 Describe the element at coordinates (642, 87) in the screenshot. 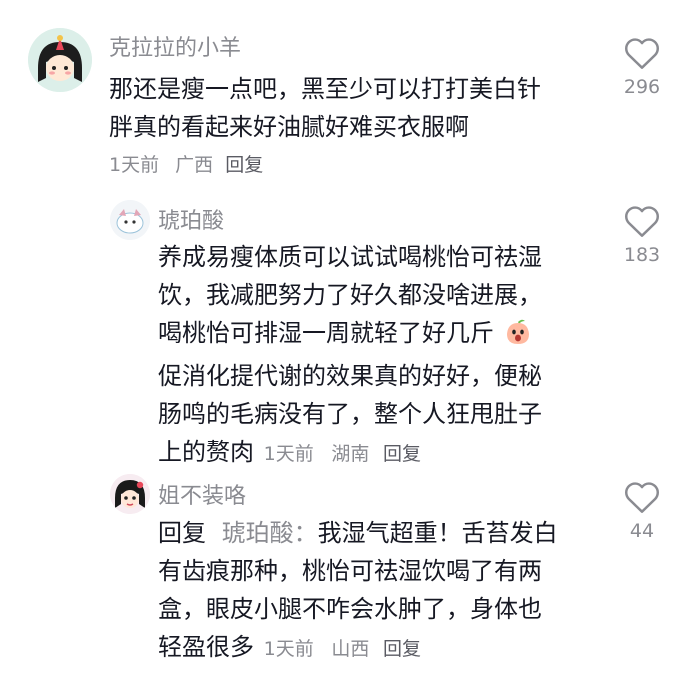

I see `like-count: 296` at that location.